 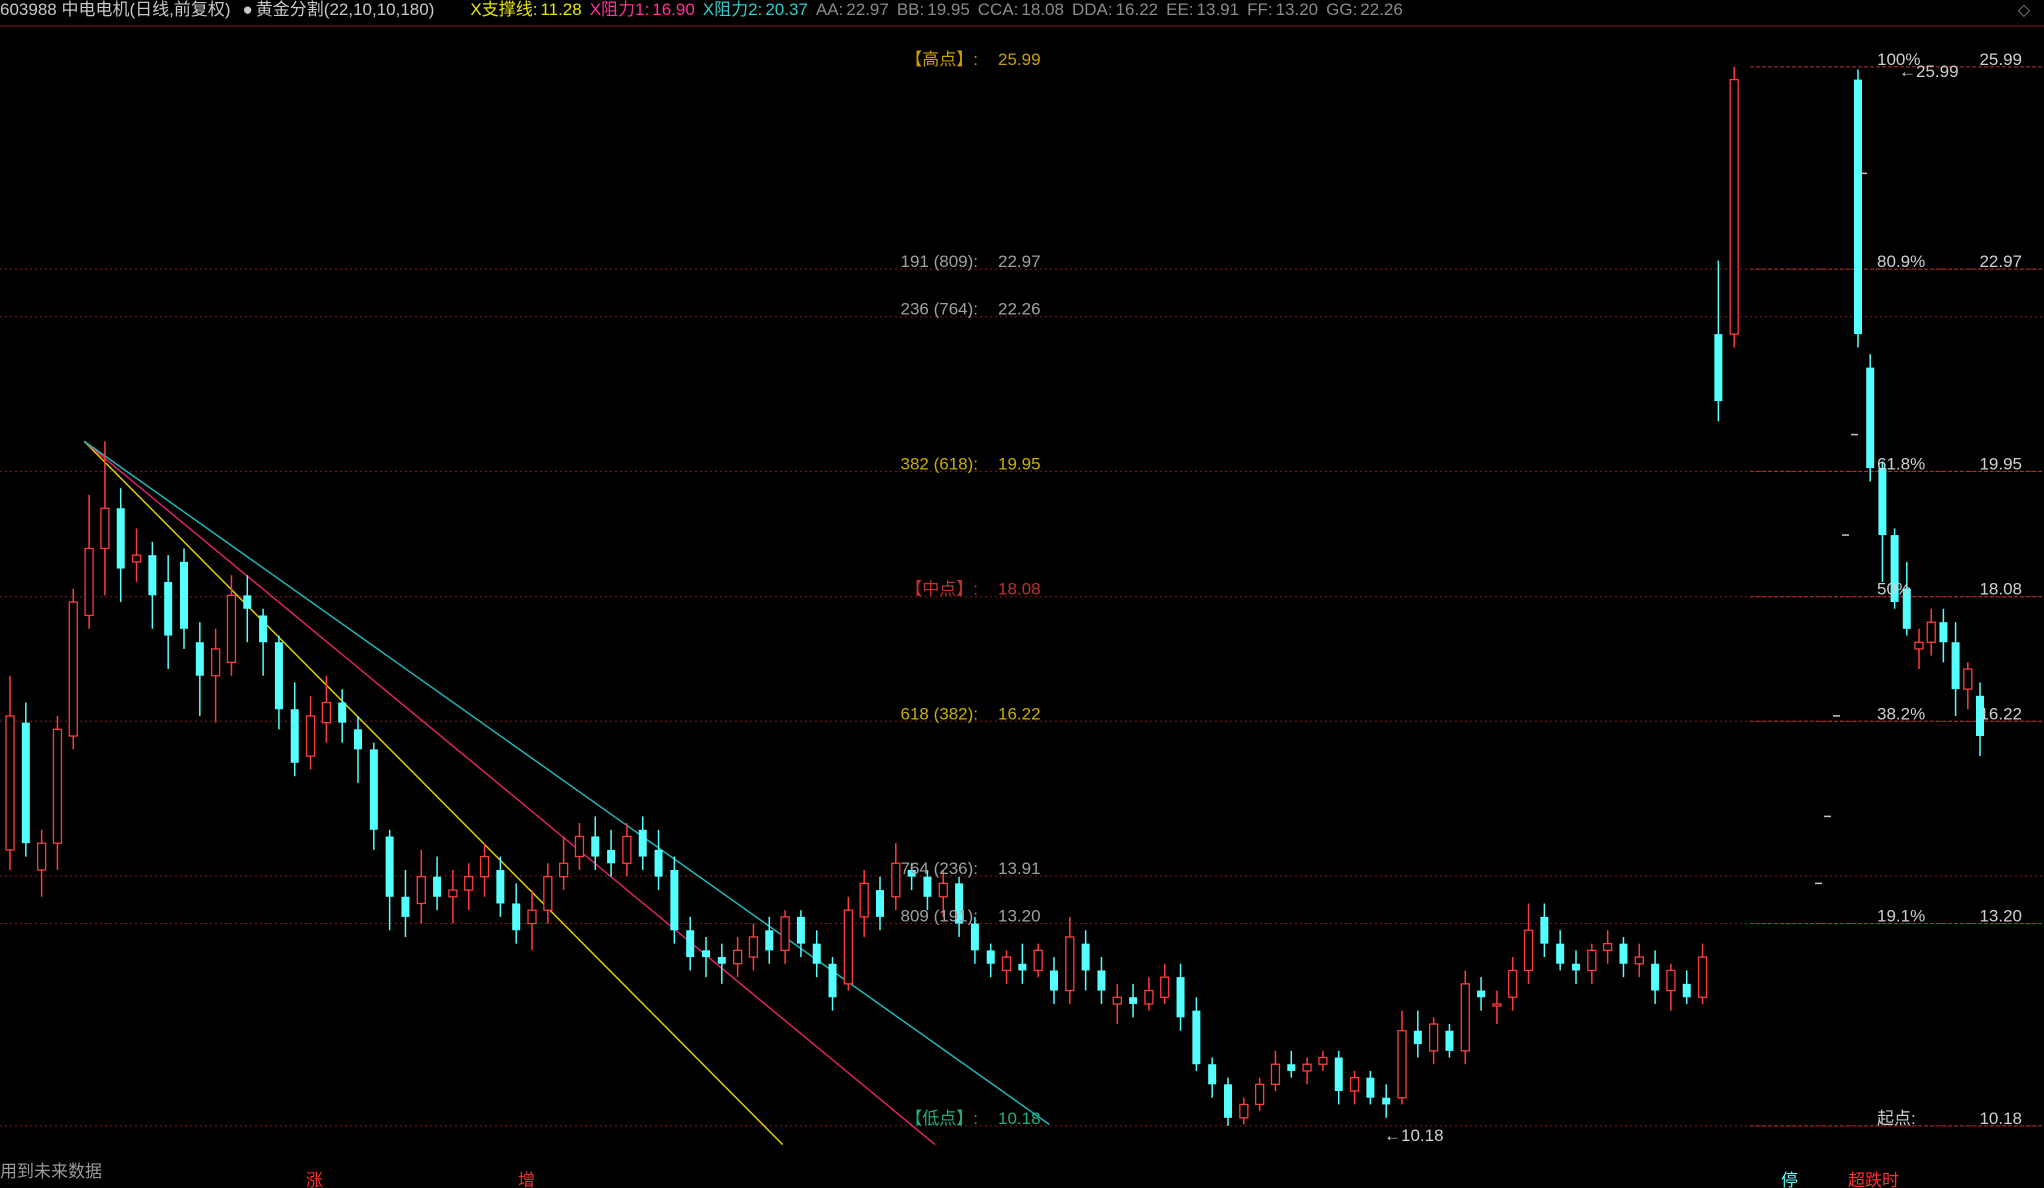 I want to click on right-level-label: 起点:, so click(x=1896, y=1118).